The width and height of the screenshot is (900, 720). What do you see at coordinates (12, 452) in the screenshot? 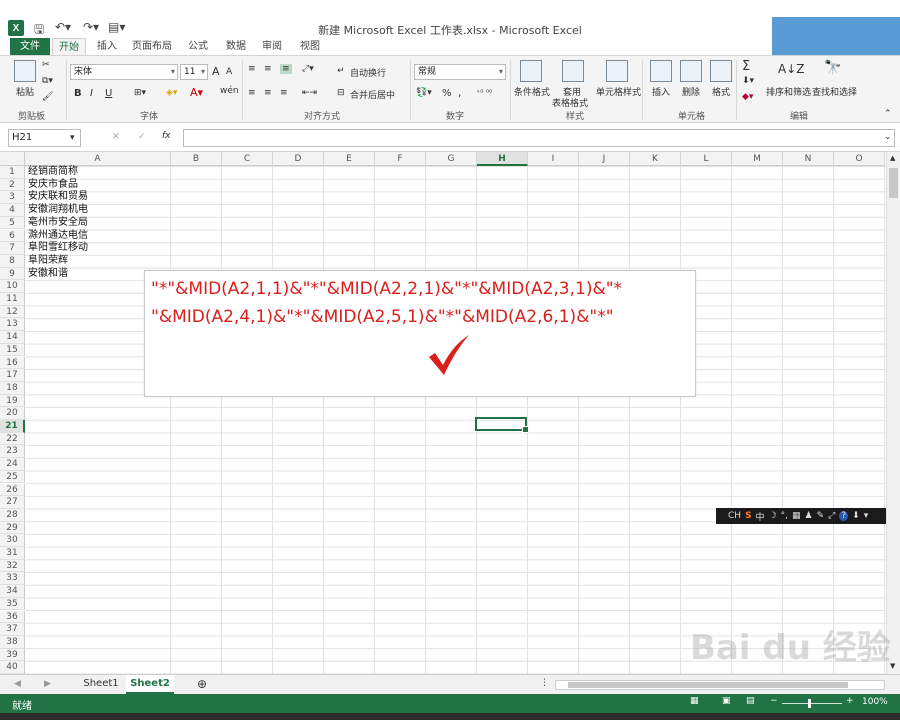
I see `row-header-23: 23` at bounding box center [12, 452].